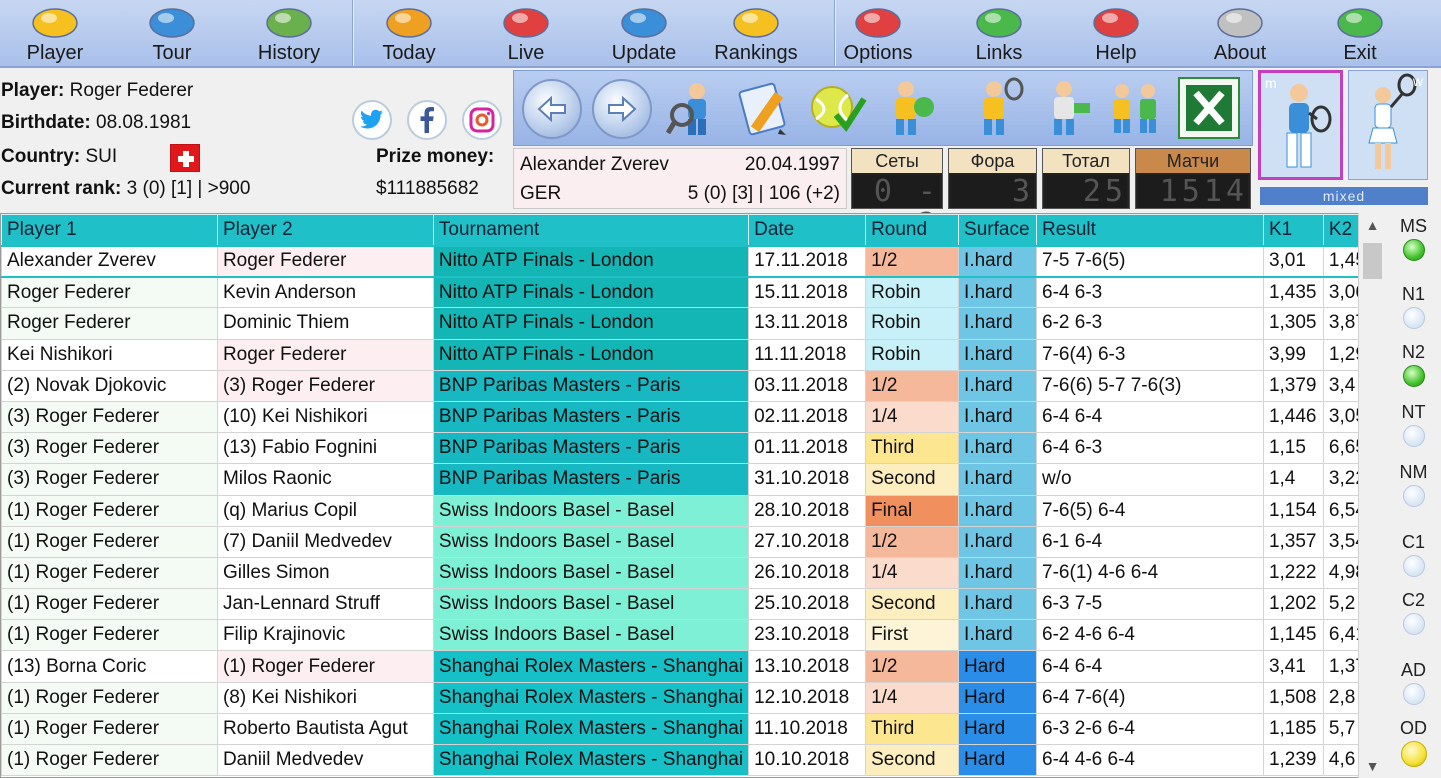 The width and height of the screenshot is (1441, 778). I want to click on date-cell: 26.10.2018, so click(807, 573).